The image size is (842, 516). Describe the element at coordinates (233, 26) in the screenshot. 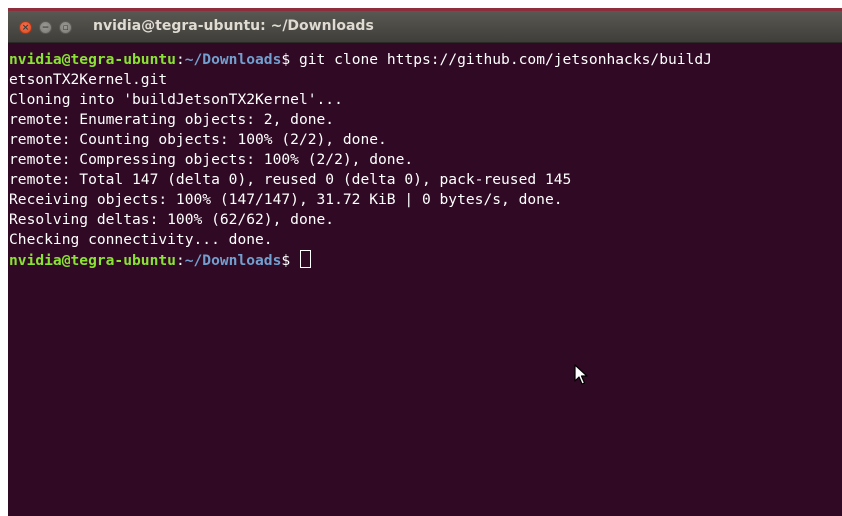

I see `window-title: nvidia@tegra-ubuntu: ~/Downloads` at that location.